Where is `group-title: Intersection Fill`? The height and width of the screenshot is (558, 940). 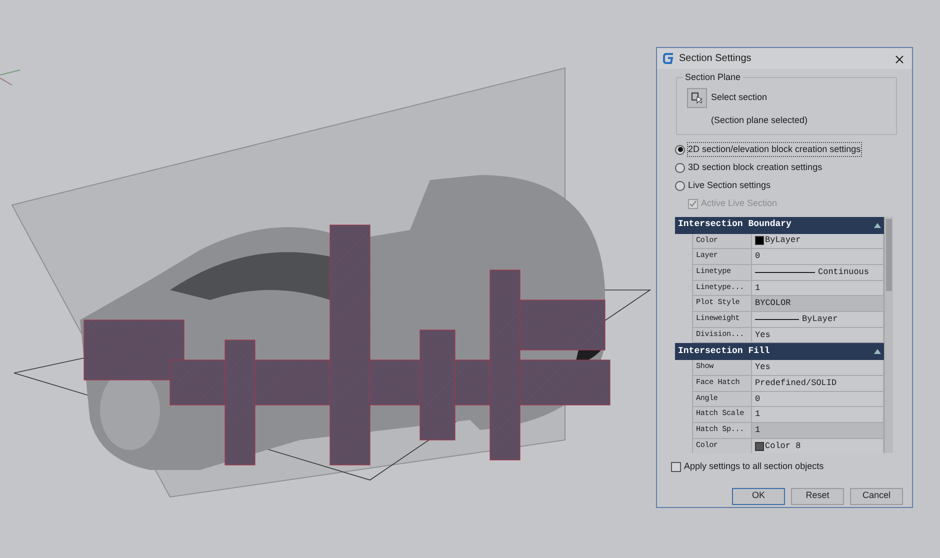 group-title: Intersection Fill is located at coordinates (724, 351).